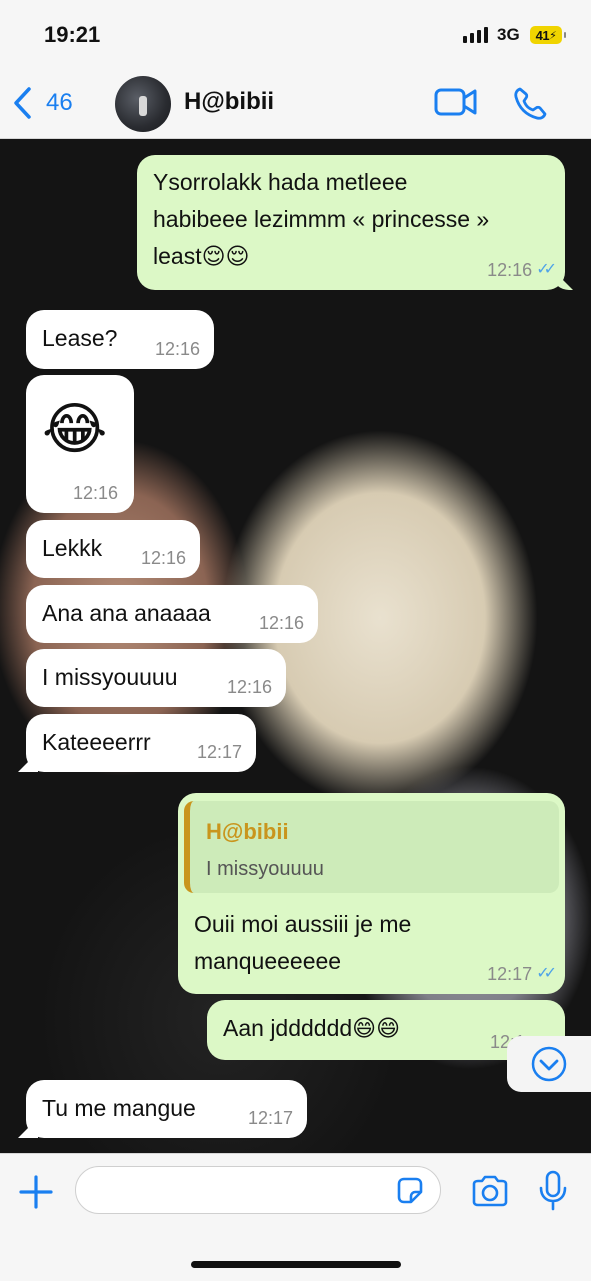 The height and width of the screenshot is (1281, 591). Describe the element at coordinates (542, 35) in the screenshot. I see `battery-level: 41` at that location.